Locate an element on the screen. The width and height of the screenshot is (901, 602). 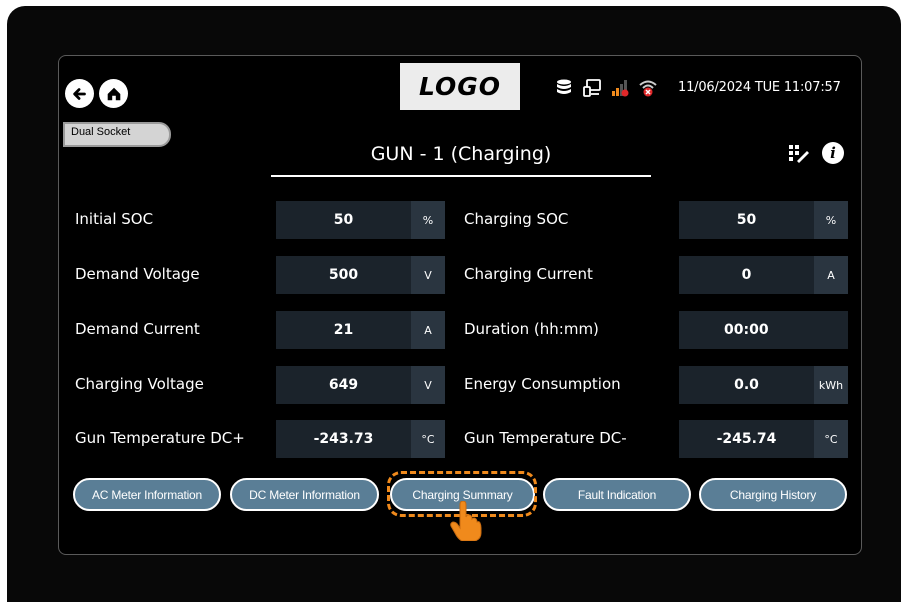
initial-soc-unit: % is located at coordinates (428, 220).